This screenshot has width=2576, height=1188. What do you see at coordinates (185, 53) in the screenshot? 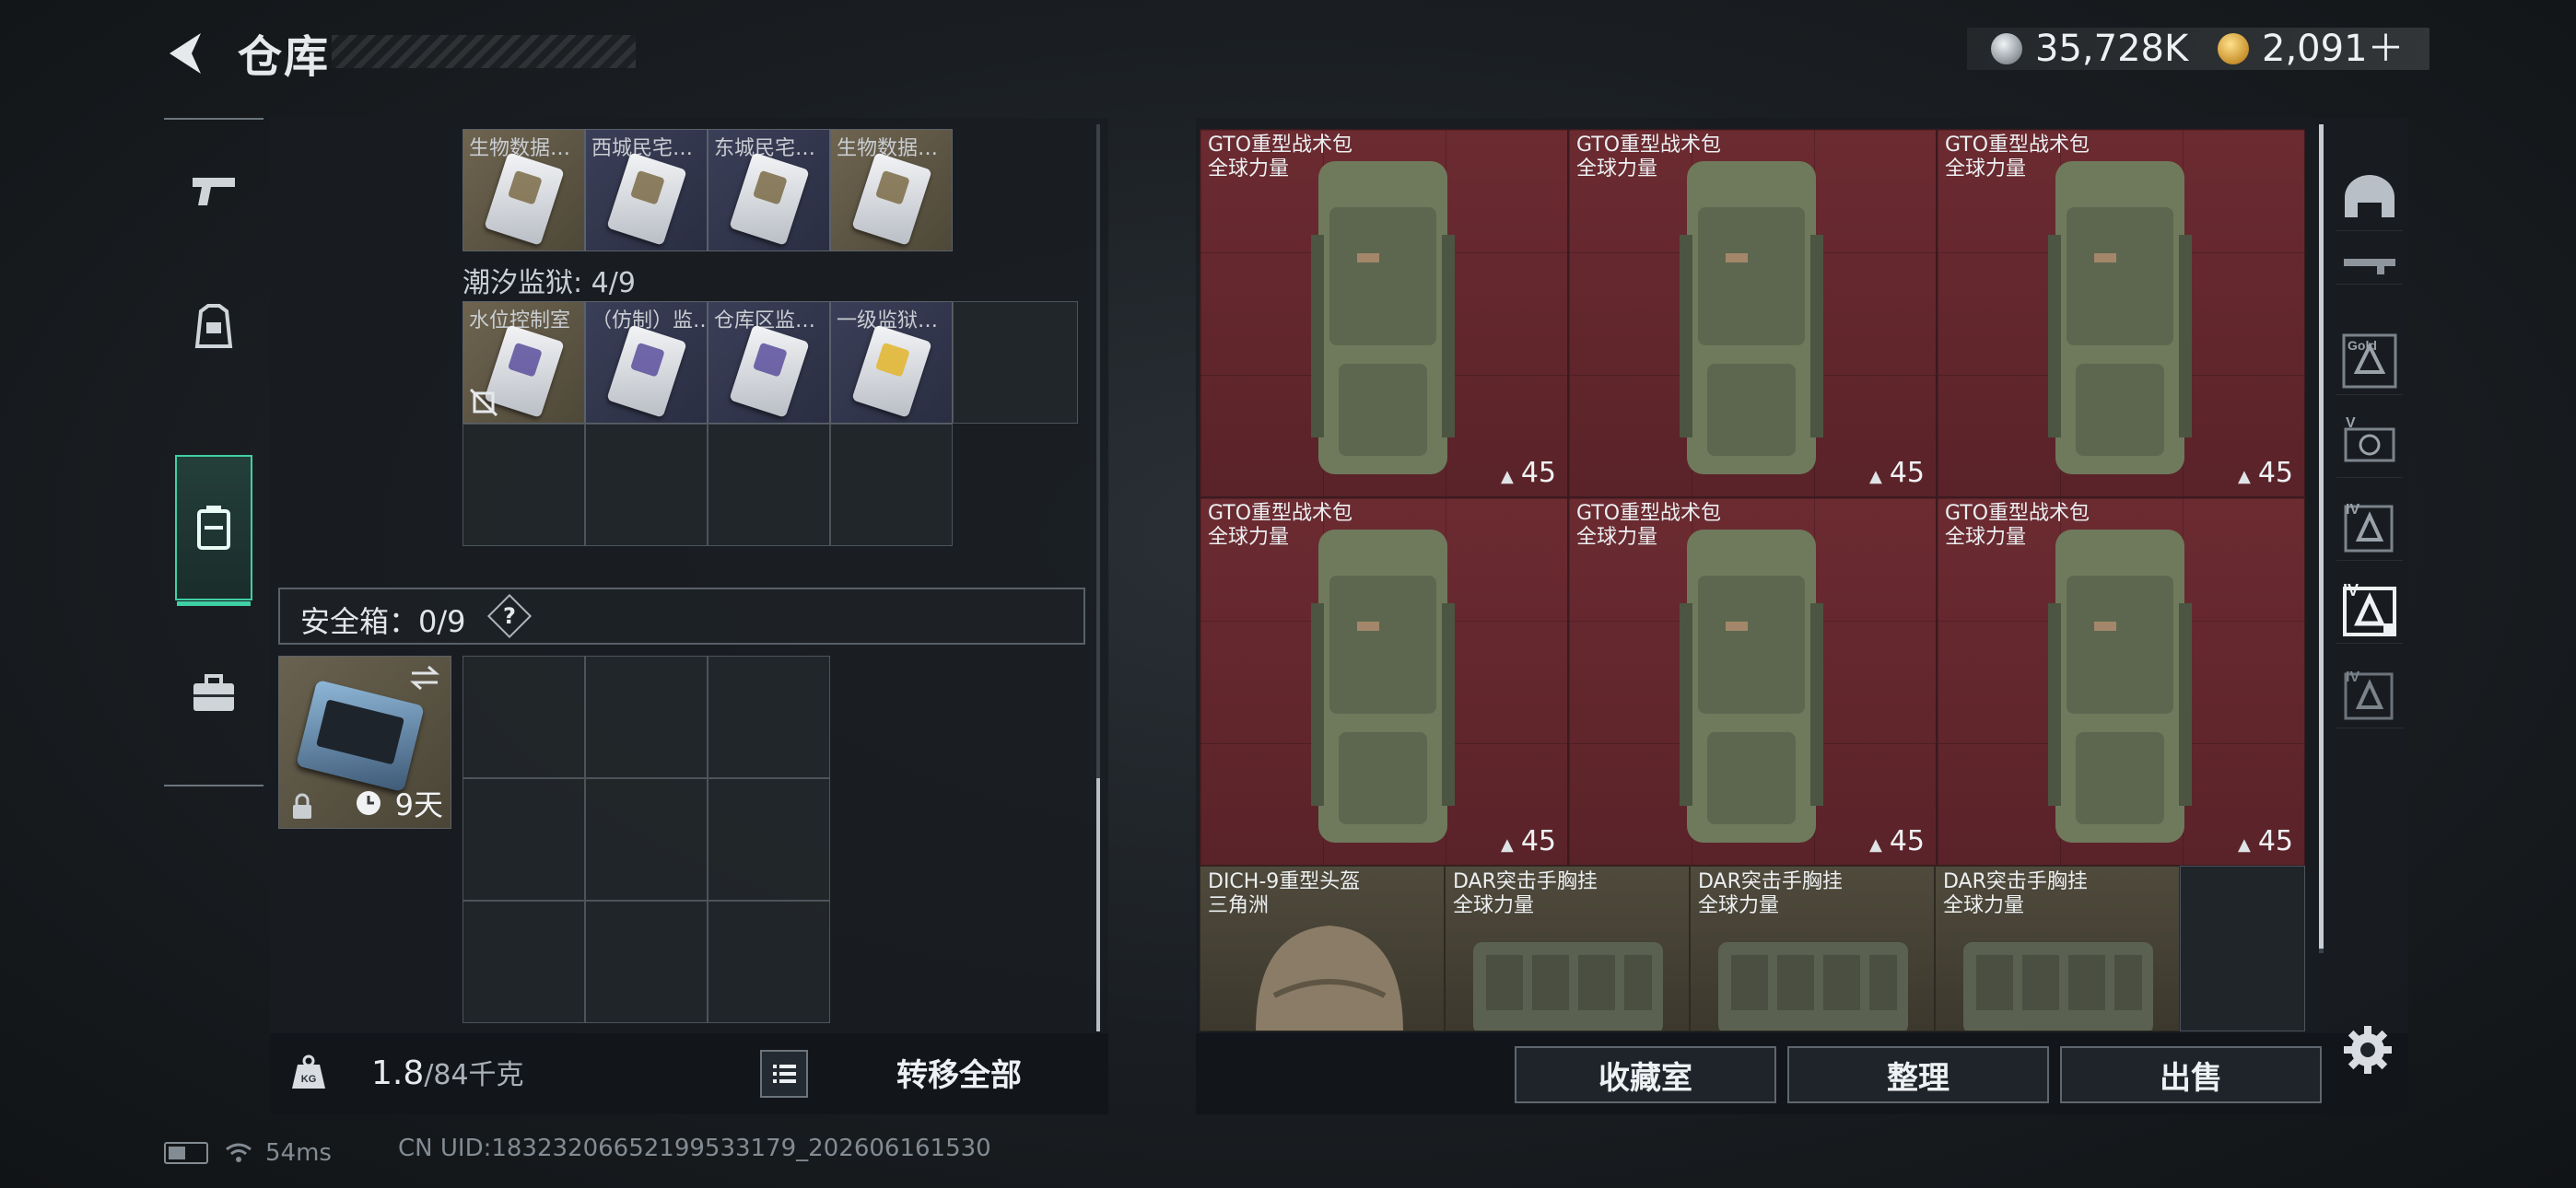
I see `back-arrow-icon` at bounding box center [185, 53].